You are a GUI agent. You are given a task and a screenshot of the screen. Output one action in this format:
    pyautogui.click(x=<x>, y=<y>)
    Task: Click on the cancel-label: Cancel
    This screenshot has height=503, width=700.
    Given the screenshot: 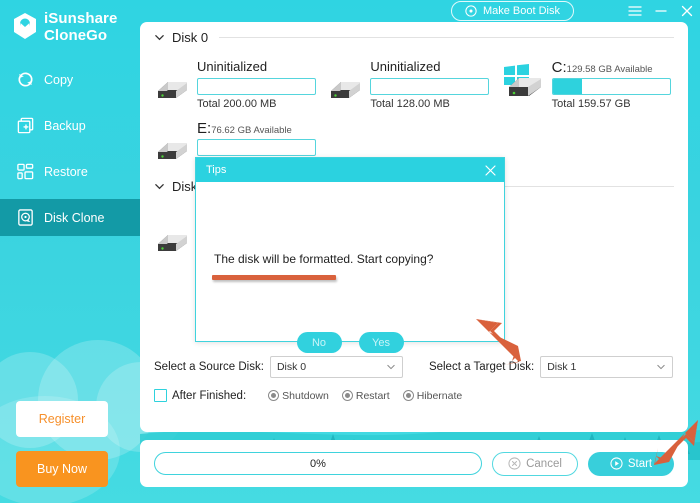 What is the action you would take?
    pyautogui.click(x=544, y=463)
    